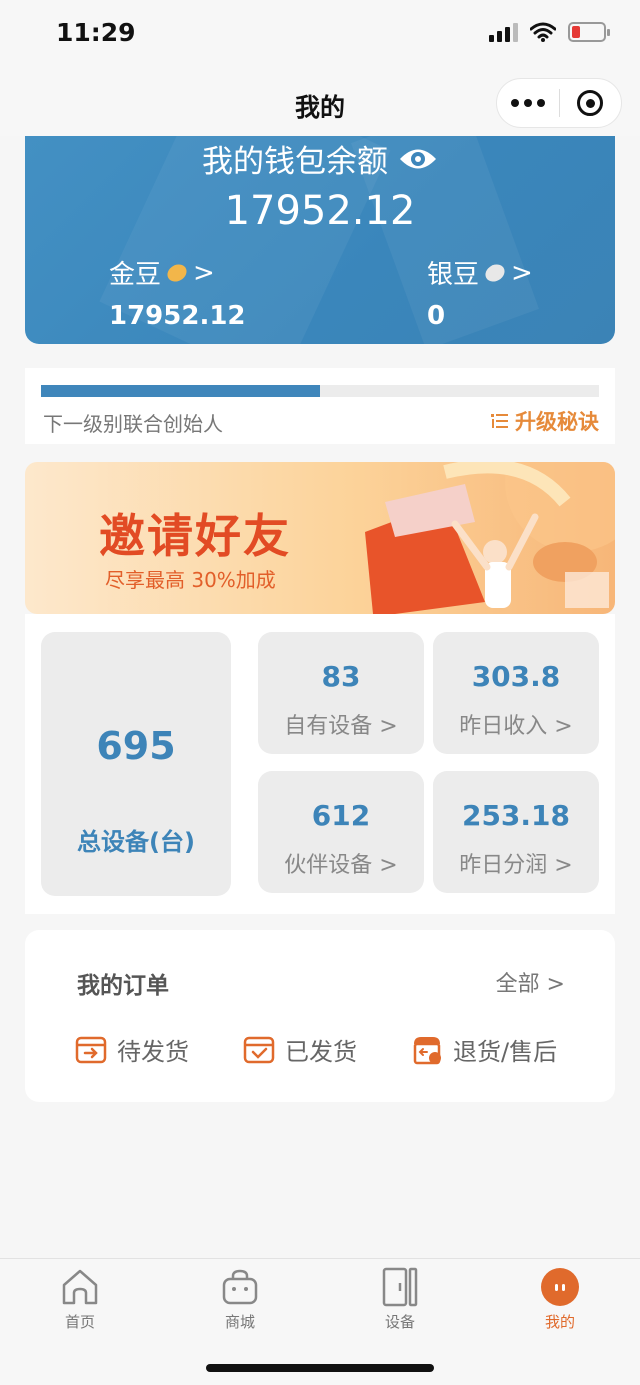 This screenshot has width=640, height=1385. I want to click on shipped-icon, so click(259, 1049).